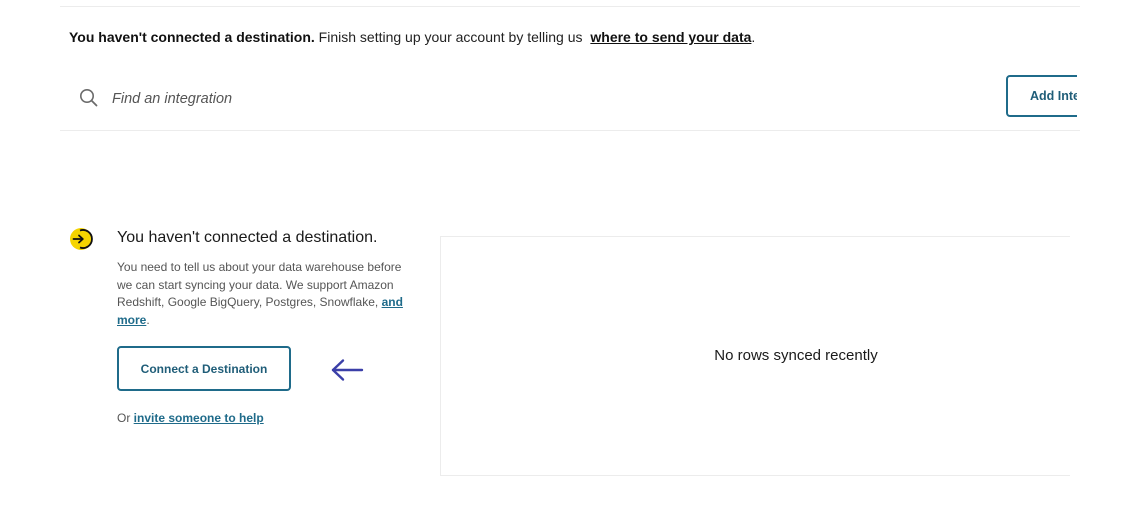  I want to click on invite-someone-link: invite someone to help, so click(199, 418).